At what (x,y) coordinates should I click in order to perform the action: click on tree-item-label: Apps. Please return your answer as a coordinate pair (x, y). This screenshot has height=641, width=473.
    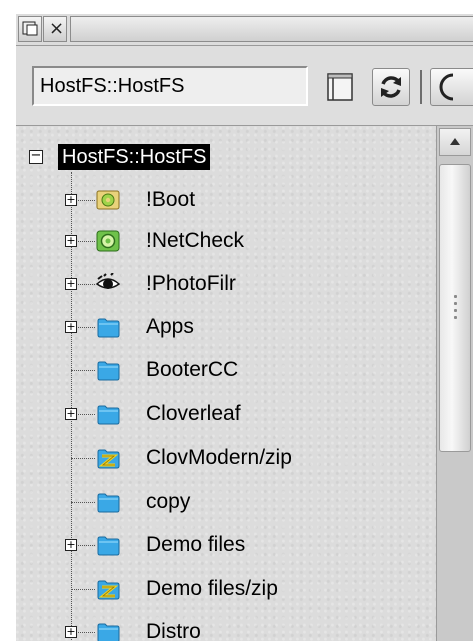
    Looking at the image, I should click on (170, 326).